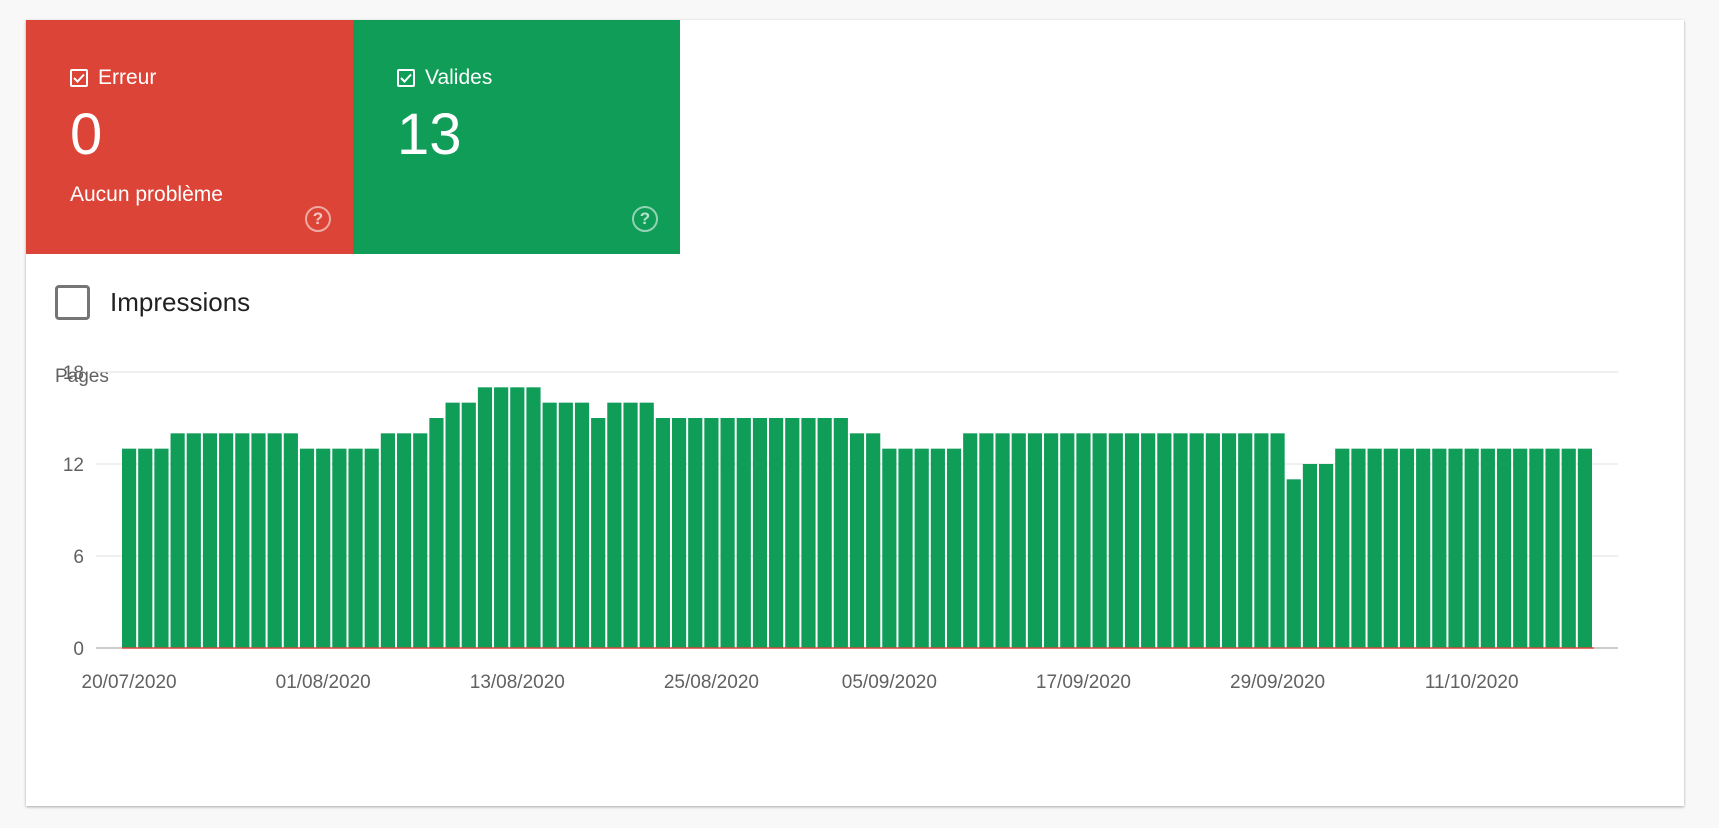 This screenshot has height=828, width=1719. I want to click on y-tick-label: 12, so click(73, 465).